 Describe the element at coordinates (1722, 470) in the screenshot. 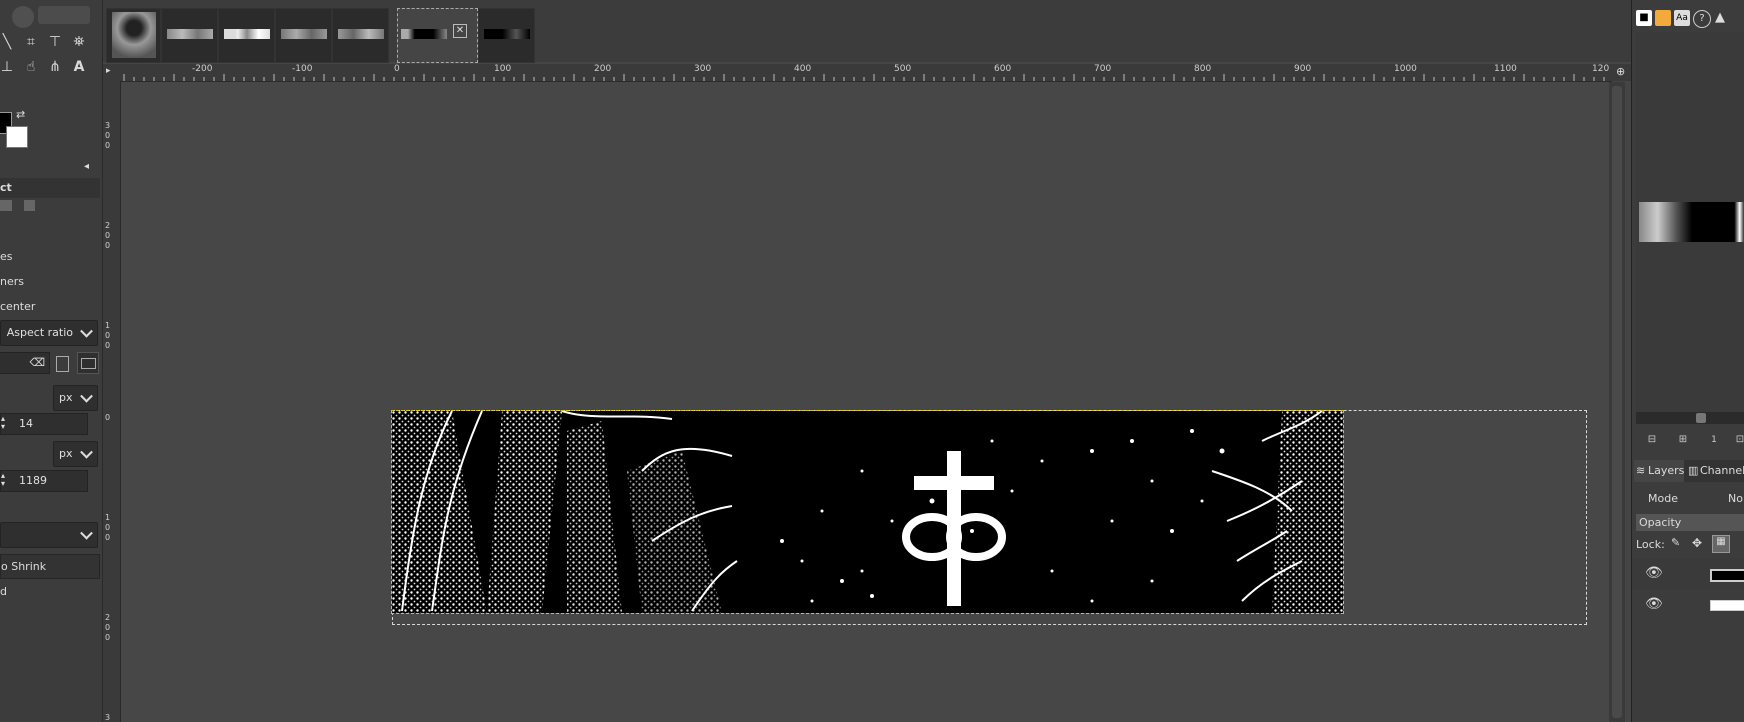

I see `tab-channels-label: Channels` at that location.